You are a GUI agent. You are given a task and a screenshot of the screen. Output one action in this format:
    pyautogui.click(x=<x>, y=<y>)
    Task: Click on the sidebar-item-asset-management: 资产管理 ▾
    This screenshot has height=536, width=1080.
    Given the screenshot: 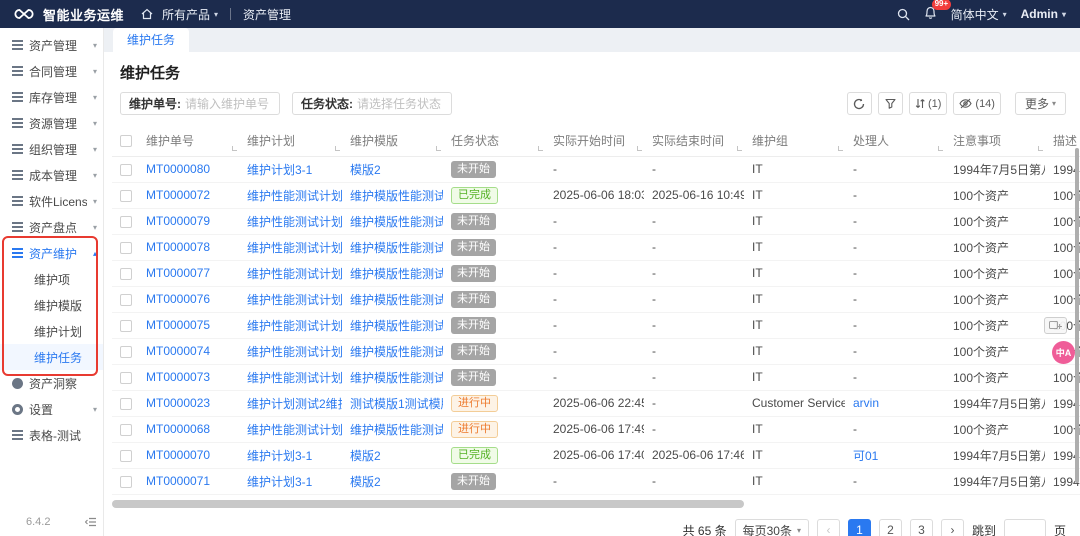 What is the action you would take?
    pyautogui.click(x=51, y=45)
    